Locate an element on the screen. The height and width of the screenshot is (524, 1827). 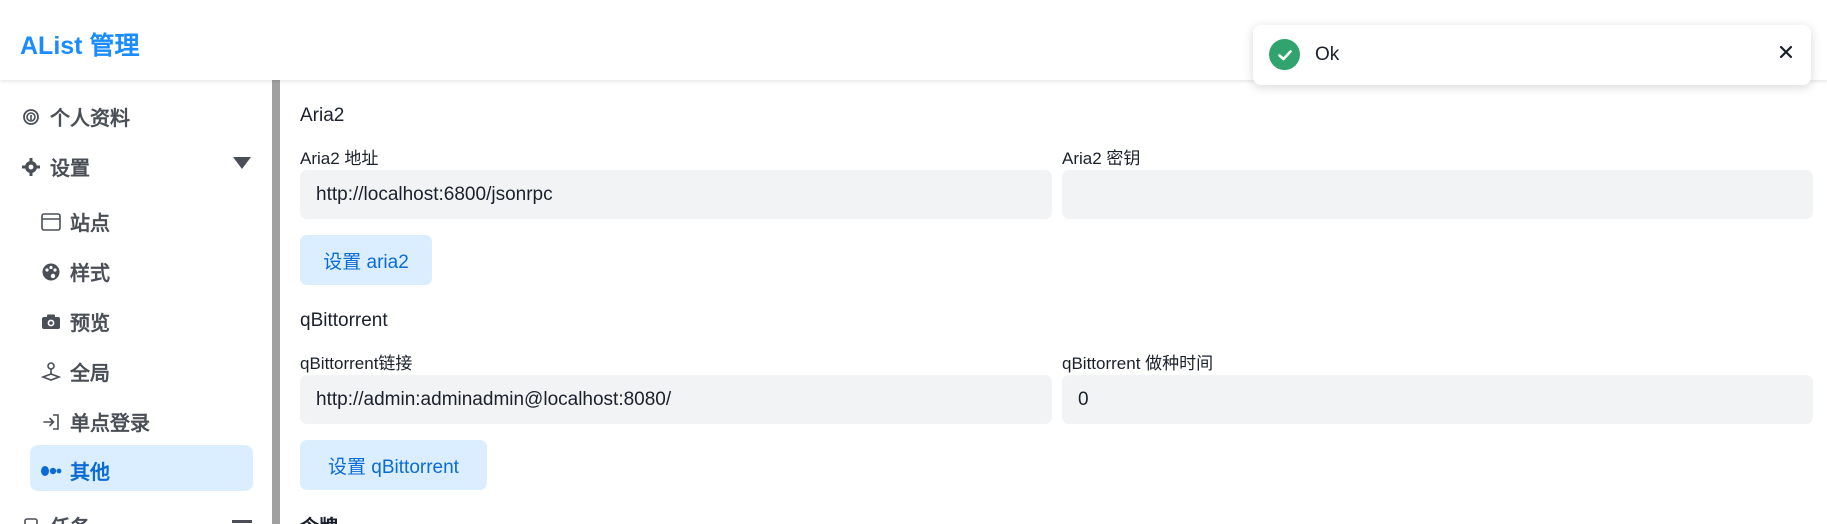
sidebar-item-other: 其他 is located at coordinates (75, 470).